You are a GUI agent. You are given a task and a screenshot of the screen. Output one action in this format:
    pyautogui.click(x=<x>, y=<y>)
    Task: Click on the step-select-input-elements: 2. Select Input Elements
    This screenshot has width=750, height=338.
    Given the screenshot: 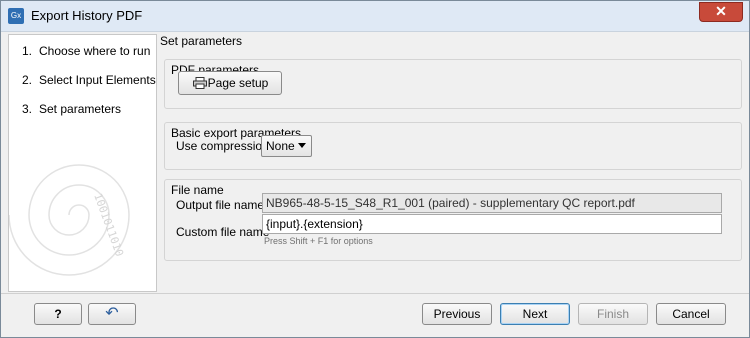 What is the action you would take?
    pyautogui.click(x=89, y=80)
    